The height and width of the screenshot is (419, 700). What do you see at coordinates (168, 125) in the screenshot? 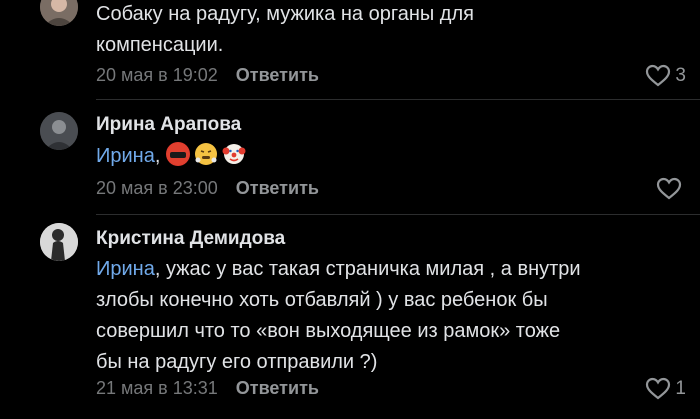
I see `comment-author: Ирина Арапова` at bounding box center [168, 125].